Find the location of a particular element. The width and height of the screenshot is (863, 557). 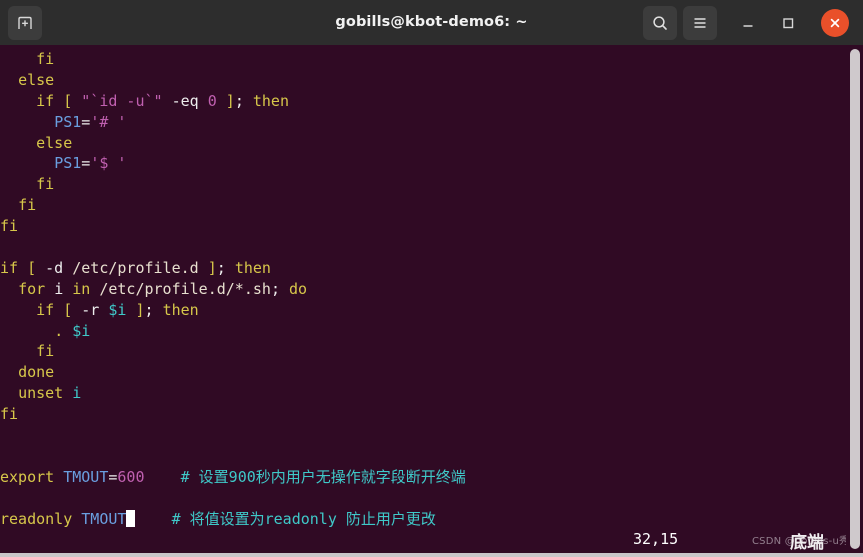

terminal-token: -r is located at coordinates (90, 309).